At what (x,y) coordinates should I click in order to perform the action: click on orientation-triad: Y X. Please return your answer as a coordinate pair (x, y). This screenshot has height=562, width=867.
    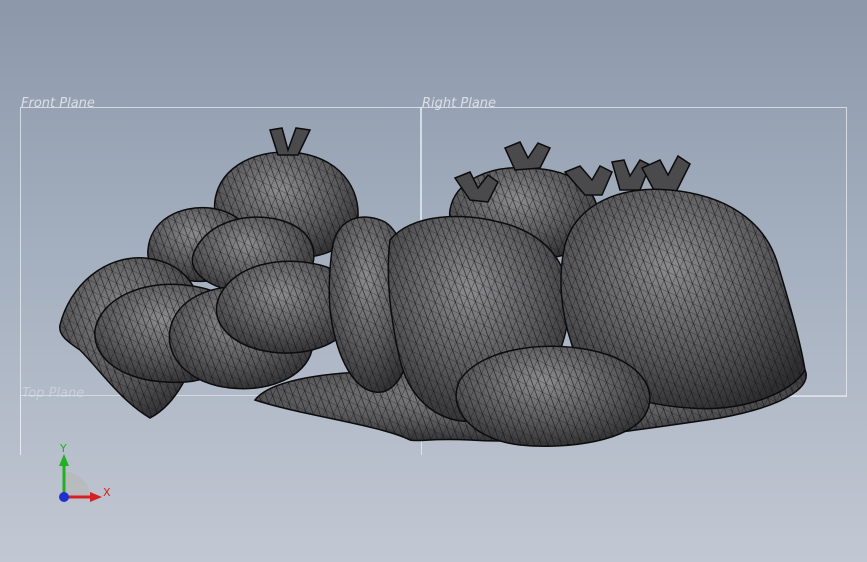
    Looking at the image, I should click on (85, 475).